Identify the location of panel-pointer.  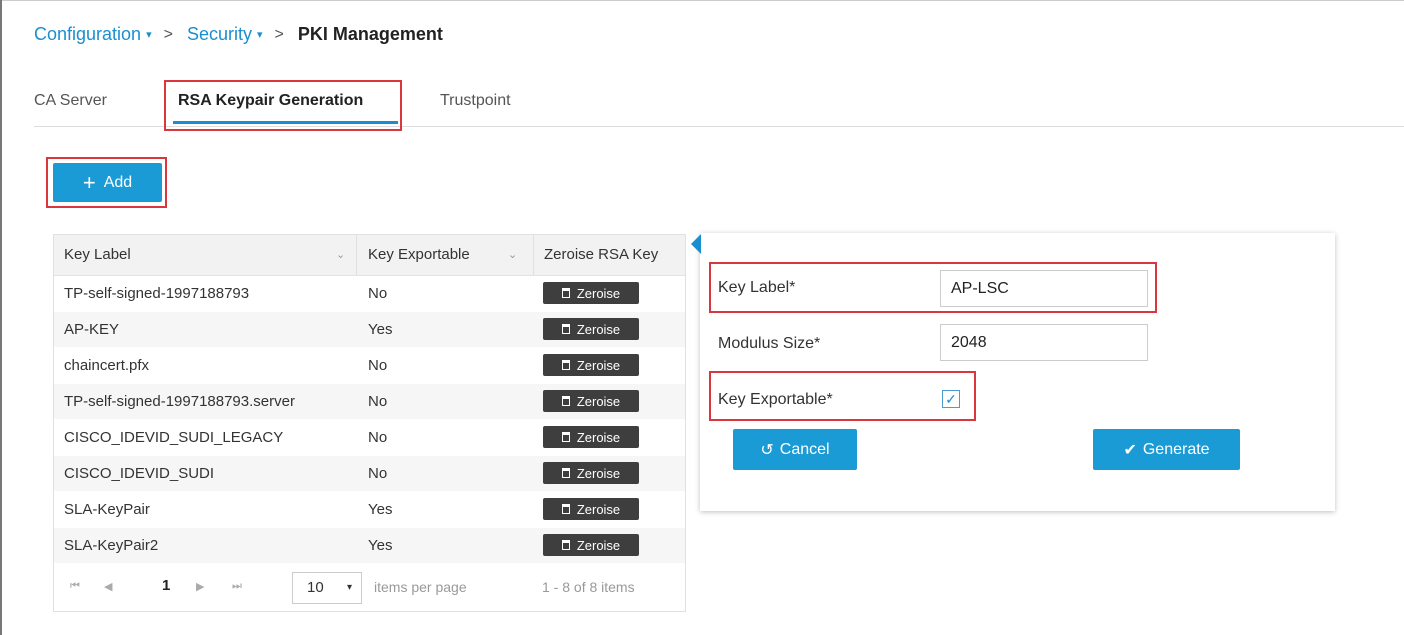
(696, 244).